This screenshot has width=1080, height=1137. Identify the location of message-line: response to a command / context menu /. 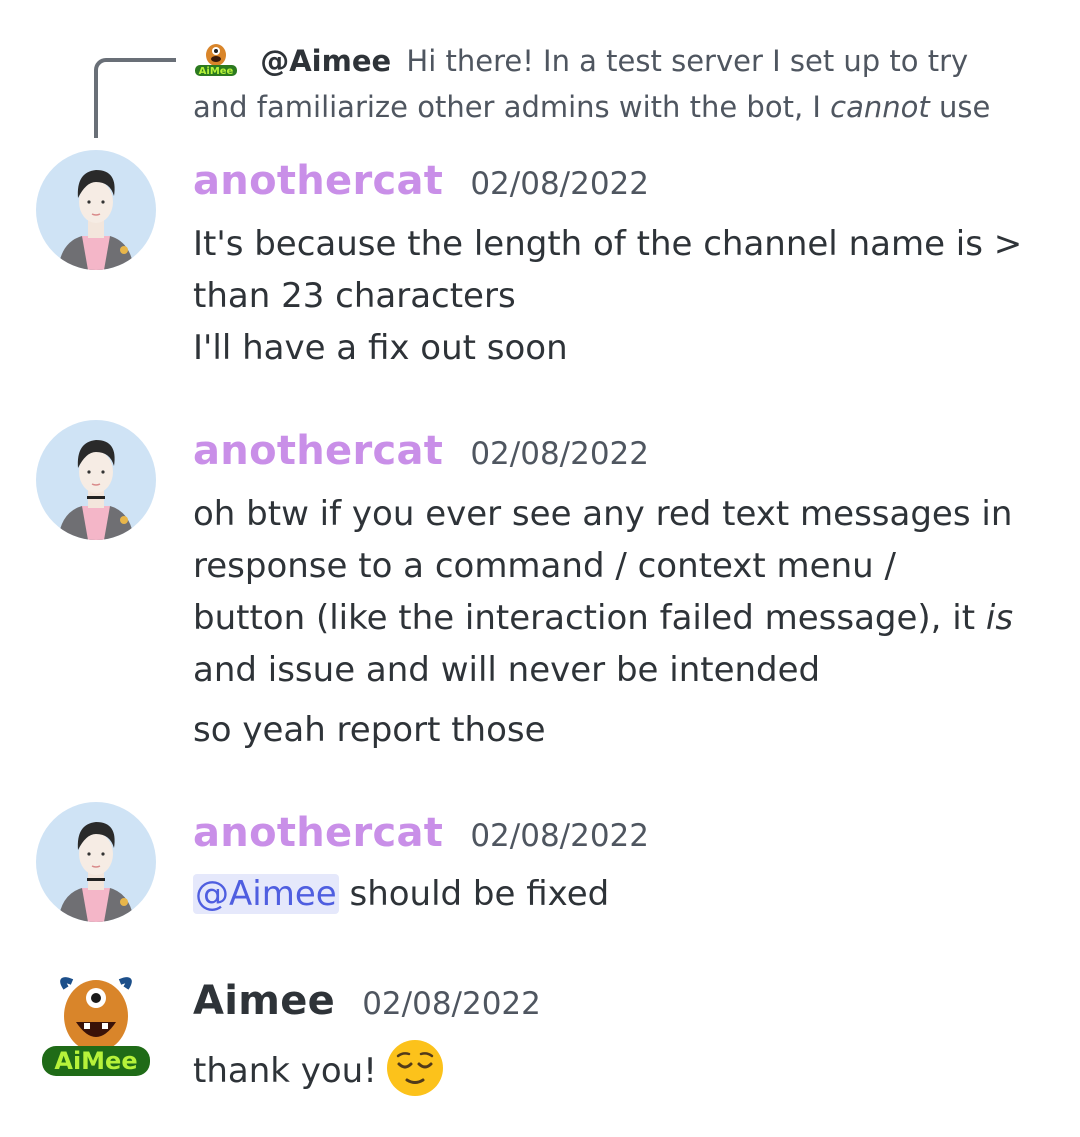
(544, 566).